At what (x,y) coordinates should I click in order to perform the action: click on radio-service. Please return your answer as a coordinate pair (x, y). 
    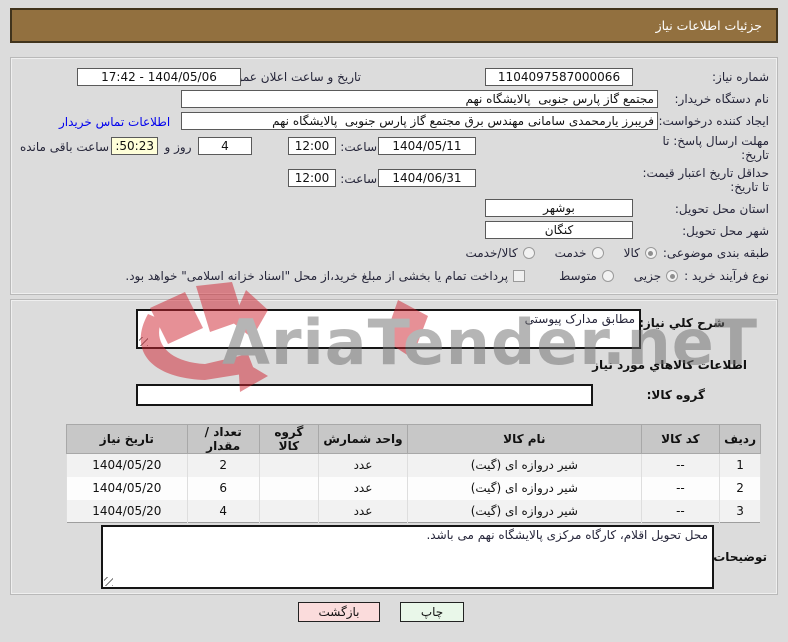
    Looking at the image, I should click on (597, 253).